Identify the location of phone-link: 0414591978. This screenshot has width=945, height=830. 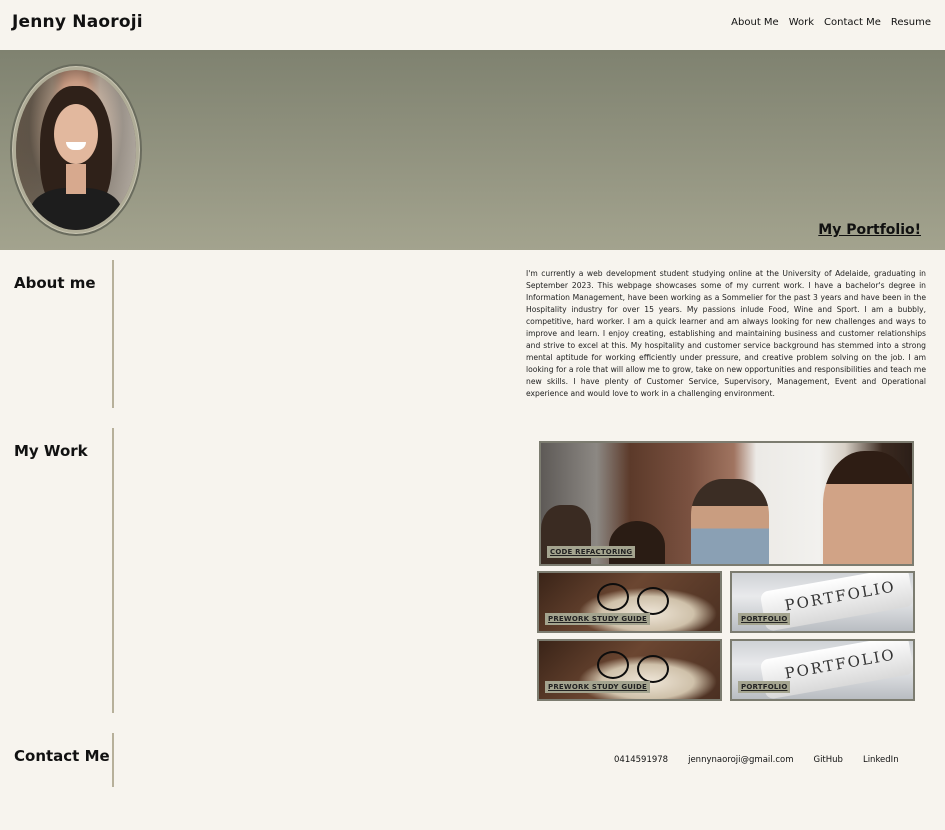
(641, 760).